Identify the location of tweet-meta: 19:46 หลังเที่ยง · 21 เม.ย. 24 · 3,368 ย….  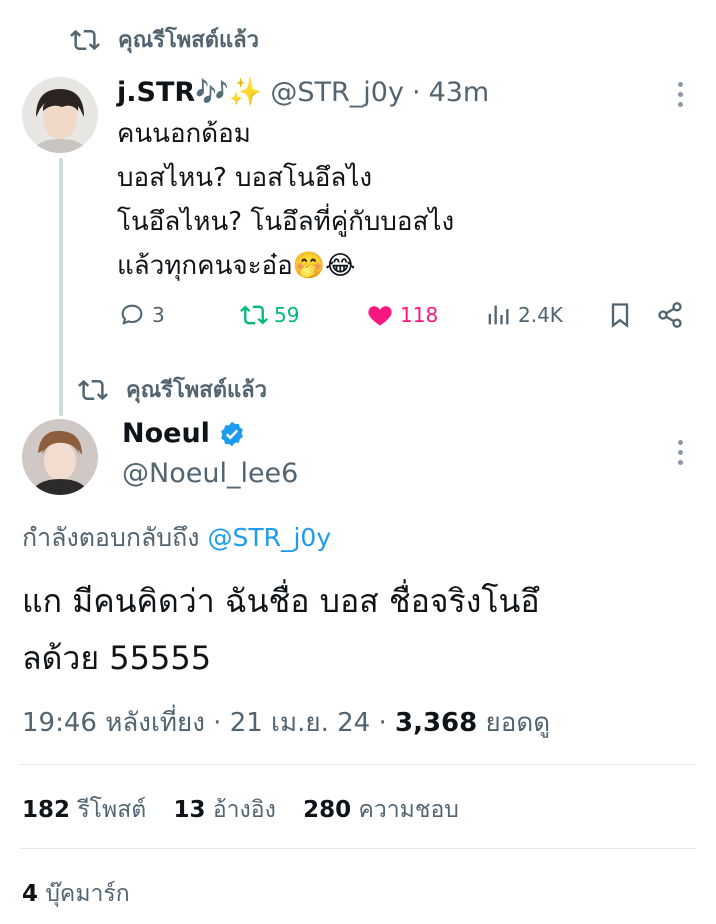
(286, 722).